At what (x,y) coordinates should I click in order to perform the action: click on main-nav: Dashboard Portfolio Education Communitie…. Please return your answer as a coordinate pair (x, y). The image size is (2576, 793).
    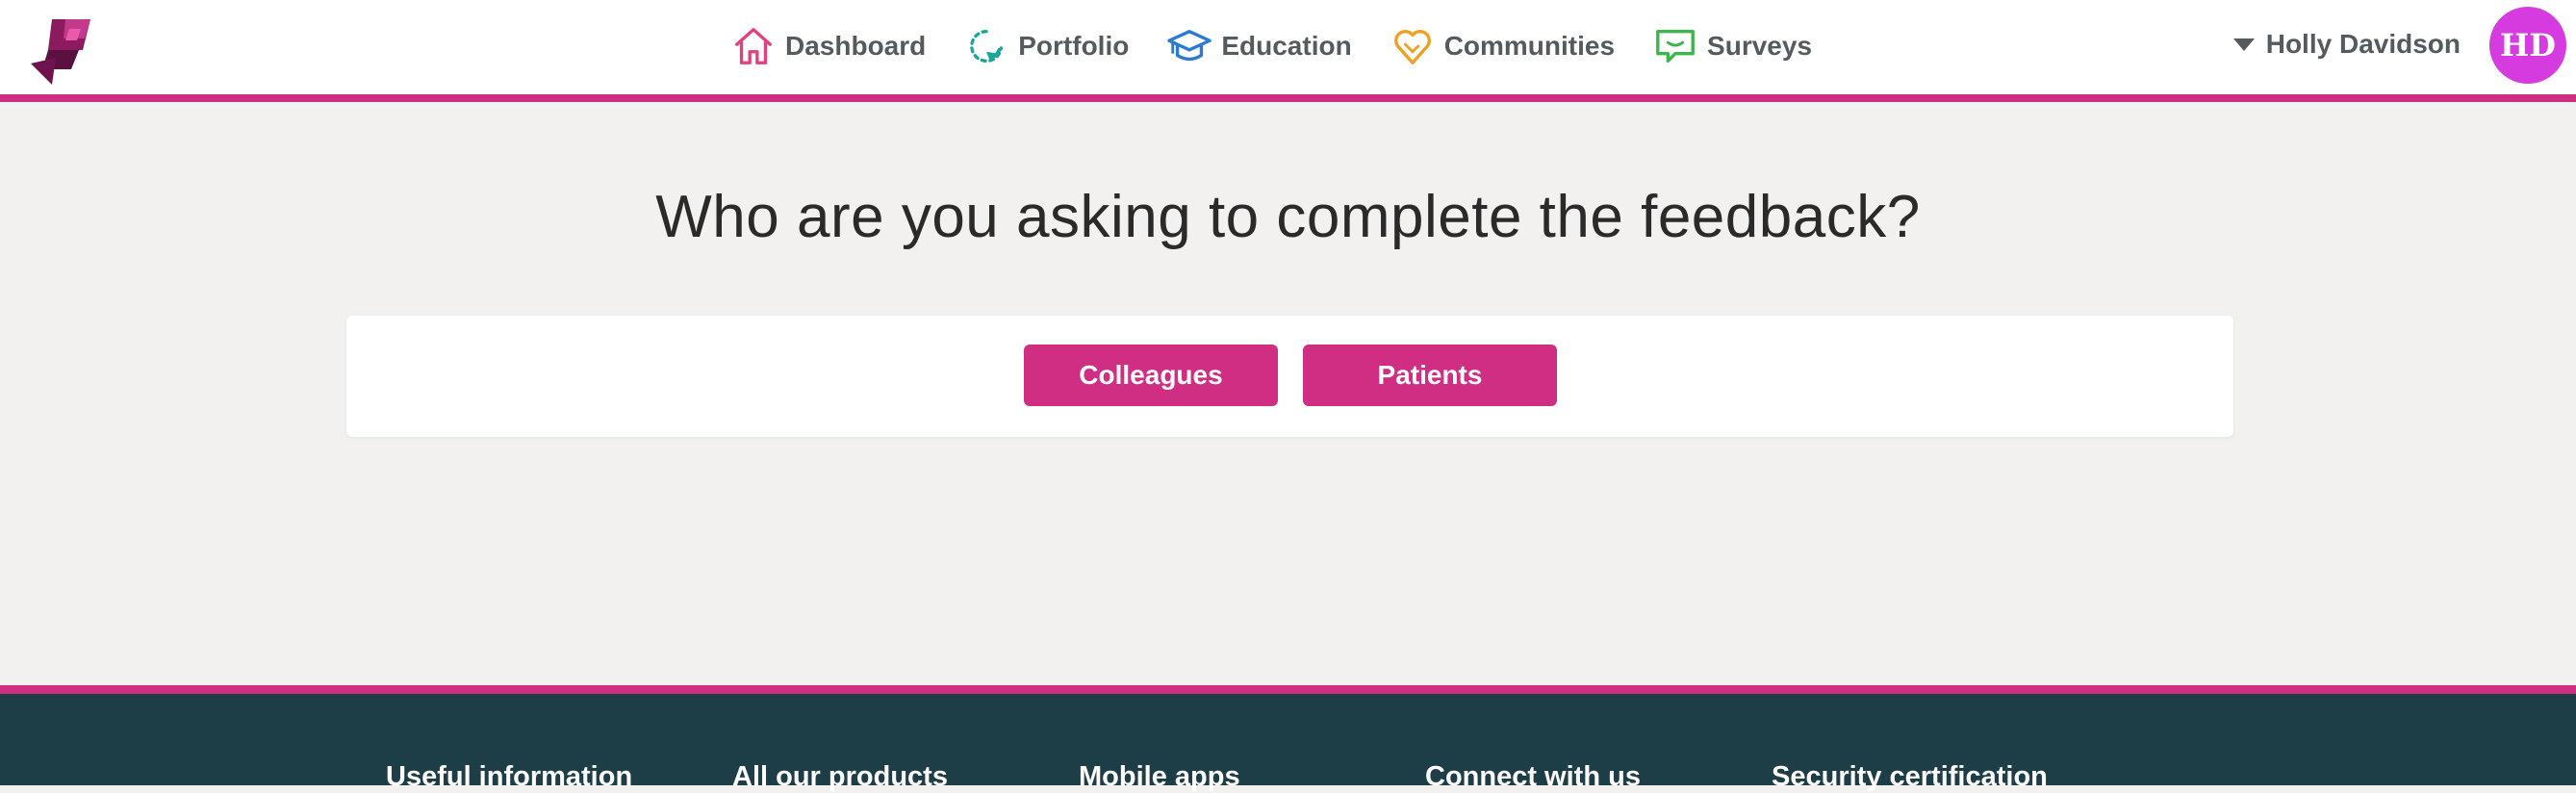
    Looking at the image, I should click on (1290, 46).